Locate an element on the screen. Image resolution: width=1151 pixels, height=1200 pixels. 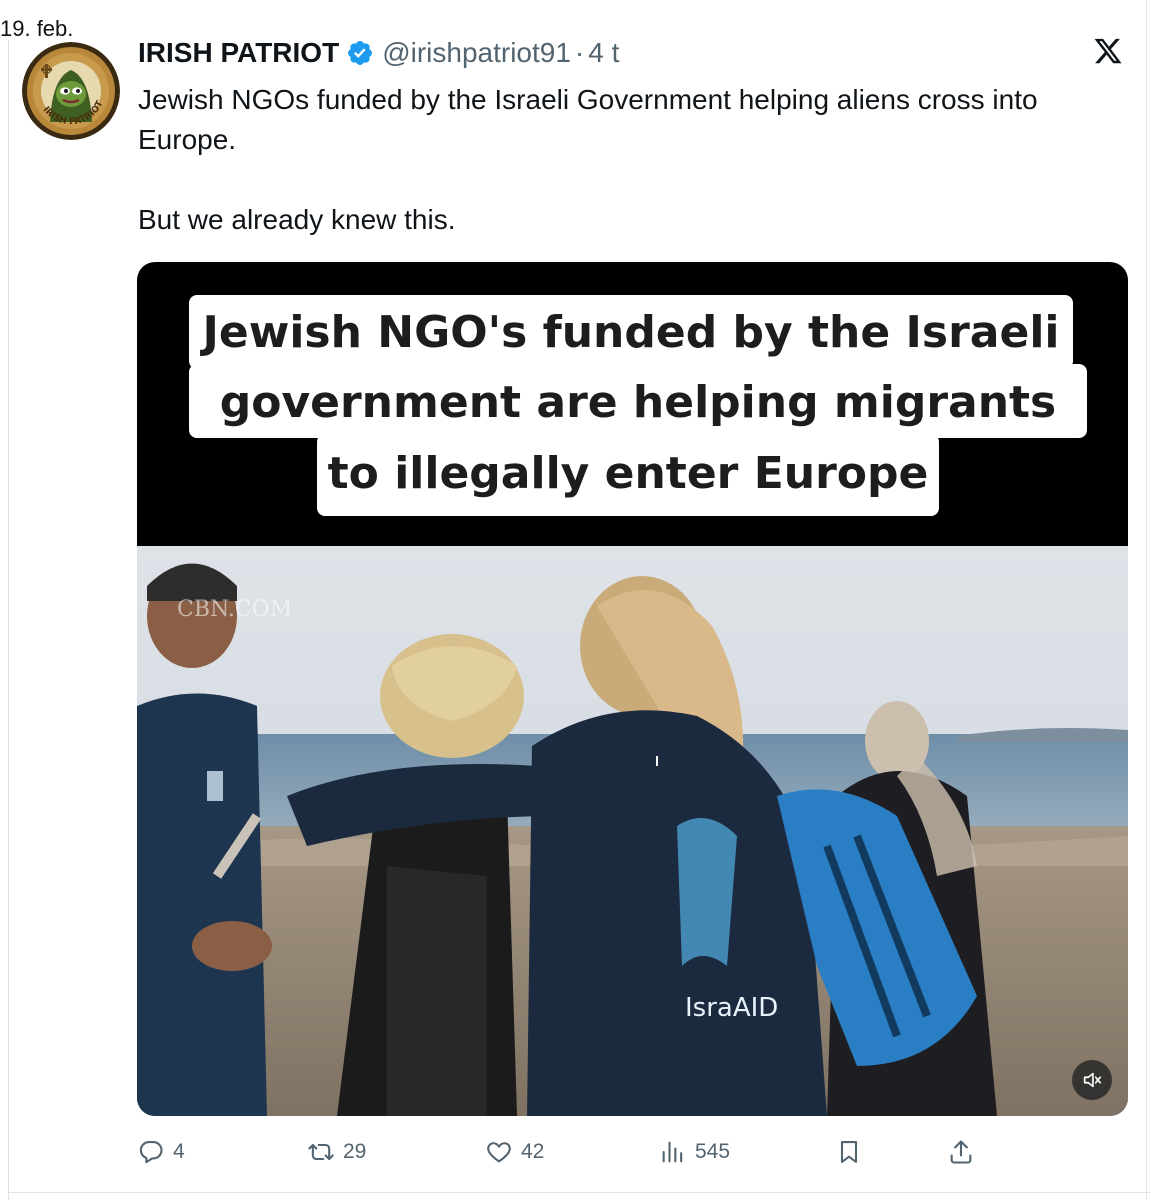
heart-icon is located at coordinates (499, 1152).